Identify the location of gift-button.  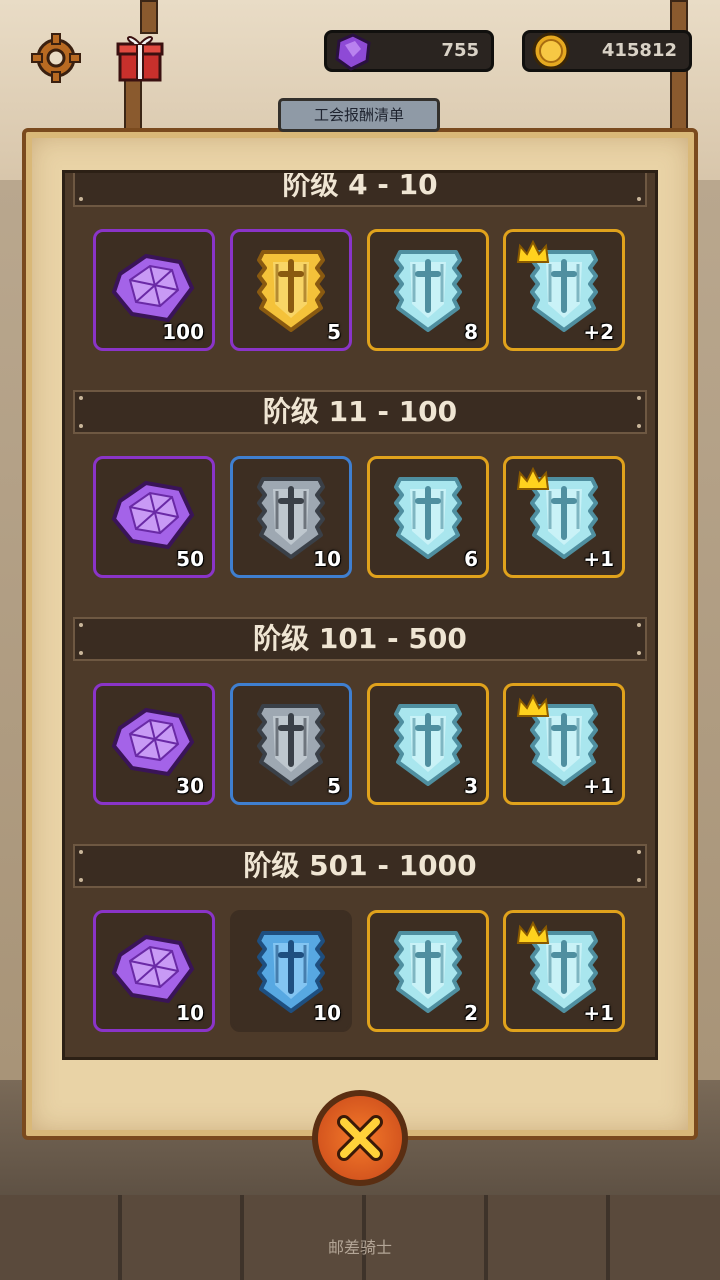
(140, 56).